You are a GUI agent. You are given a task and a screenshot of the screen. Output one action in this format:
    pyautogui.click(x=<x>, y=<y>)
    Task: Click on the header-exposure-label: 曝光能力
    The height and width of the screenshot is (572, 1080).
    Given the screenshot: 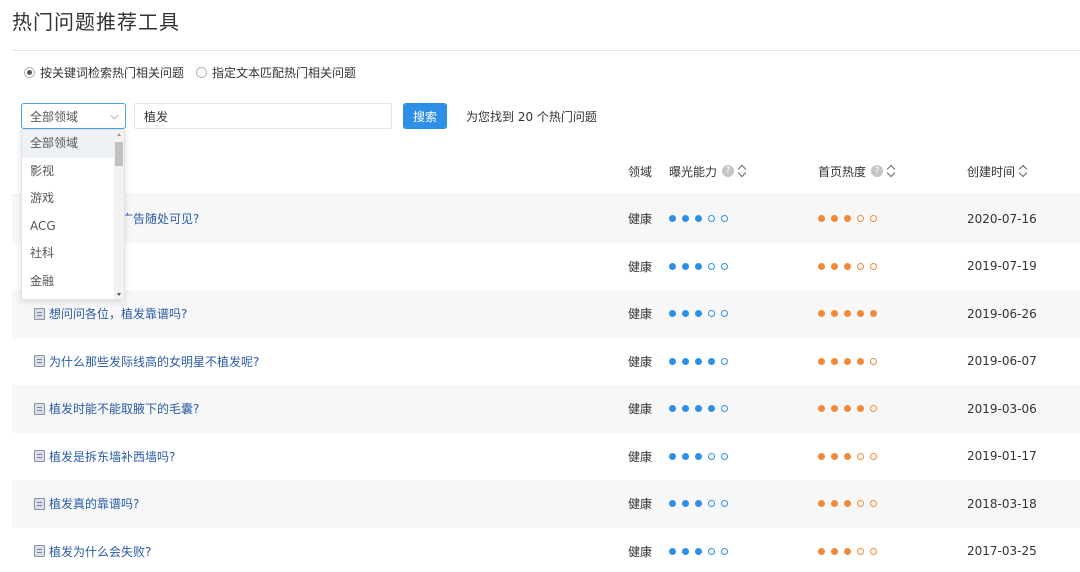 What is the action you would take?
    pyautogui.click(x=693, y=171)
    